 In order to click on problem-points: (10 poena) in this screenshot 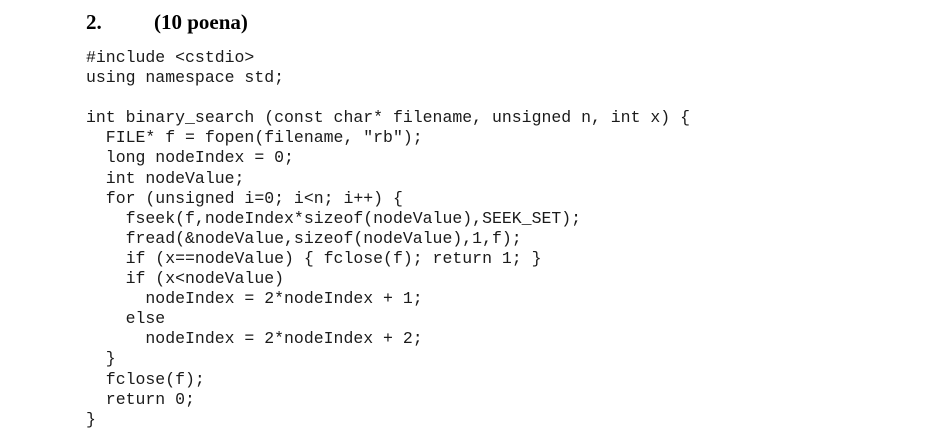, I will do `click(201, 22)`.